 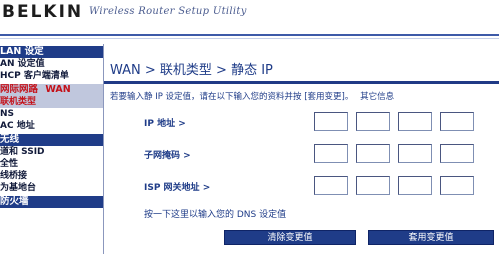 What do you see at coordinates (51, 140) in the screenshot?
I see `sidebar-section-wireless: 无线` at bounding box center [51, 140].